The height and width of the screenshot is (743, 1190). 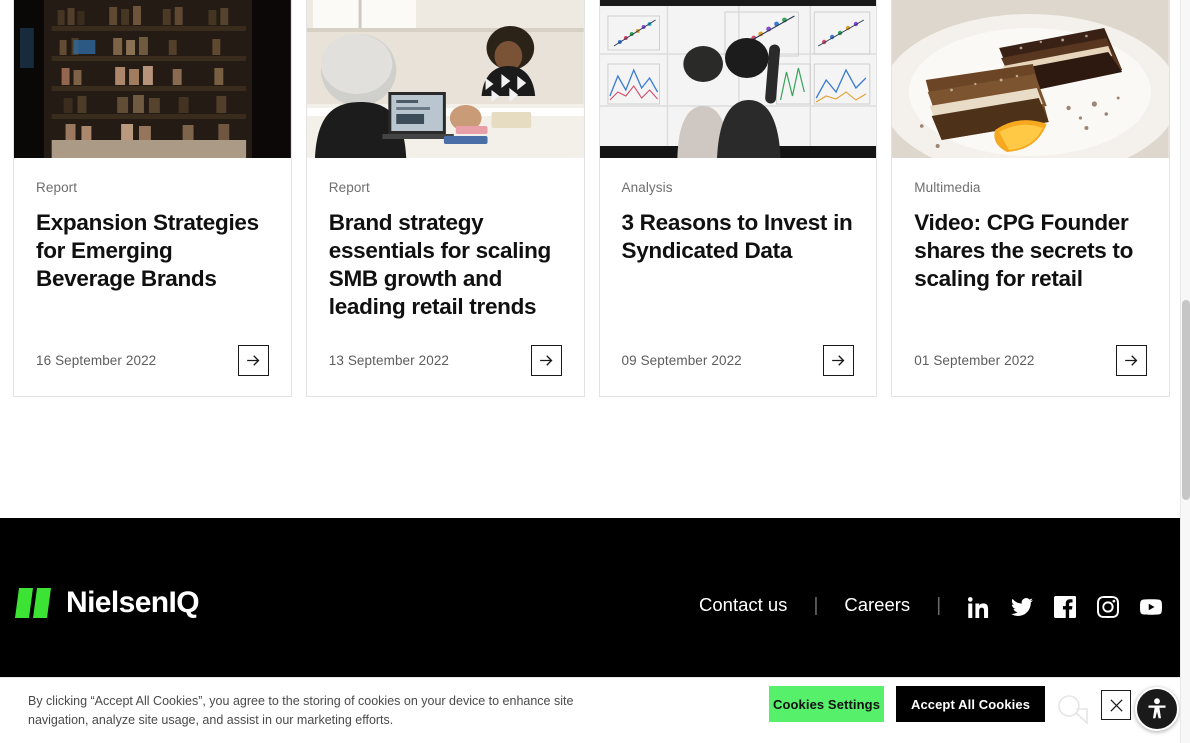 What do you see at coordinates (877, 605) in the screenshot?
I see `footer-link-careers: Careers` at bounding box center [877, 605].